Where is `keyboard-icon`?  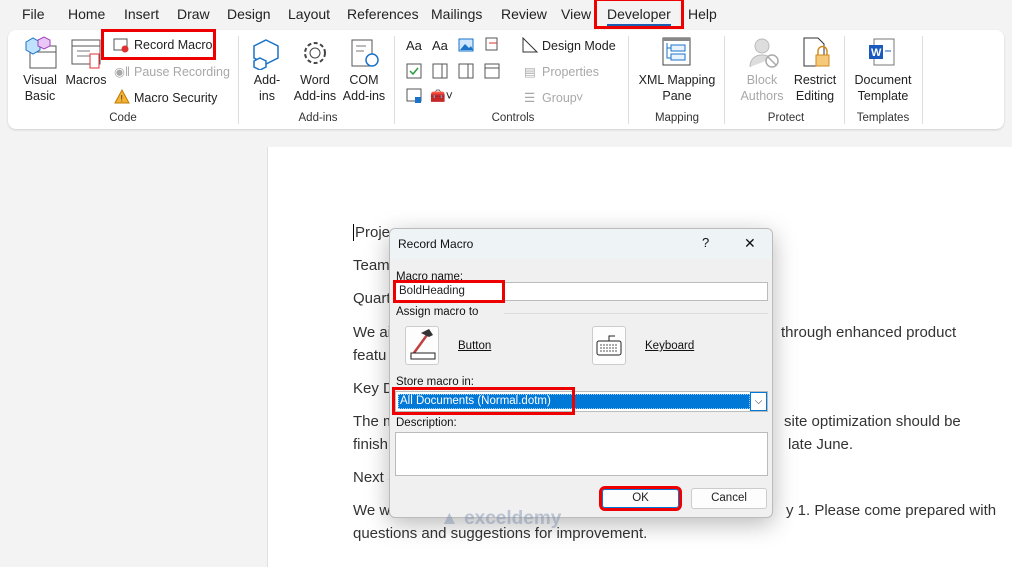
keyboard-icon is located at coordinates (609, 345).